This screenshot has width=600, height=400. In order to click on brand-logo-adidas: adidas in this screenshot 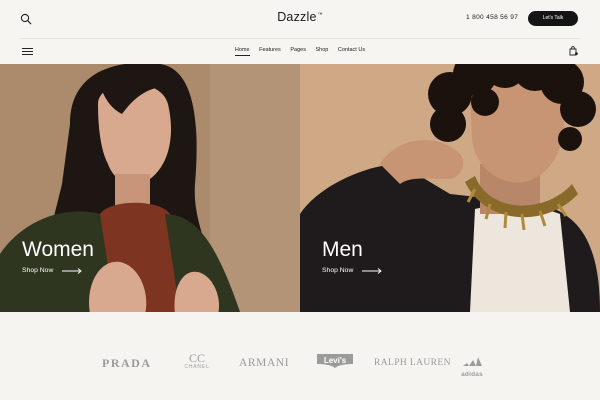, I will do `click(472, 365)`.